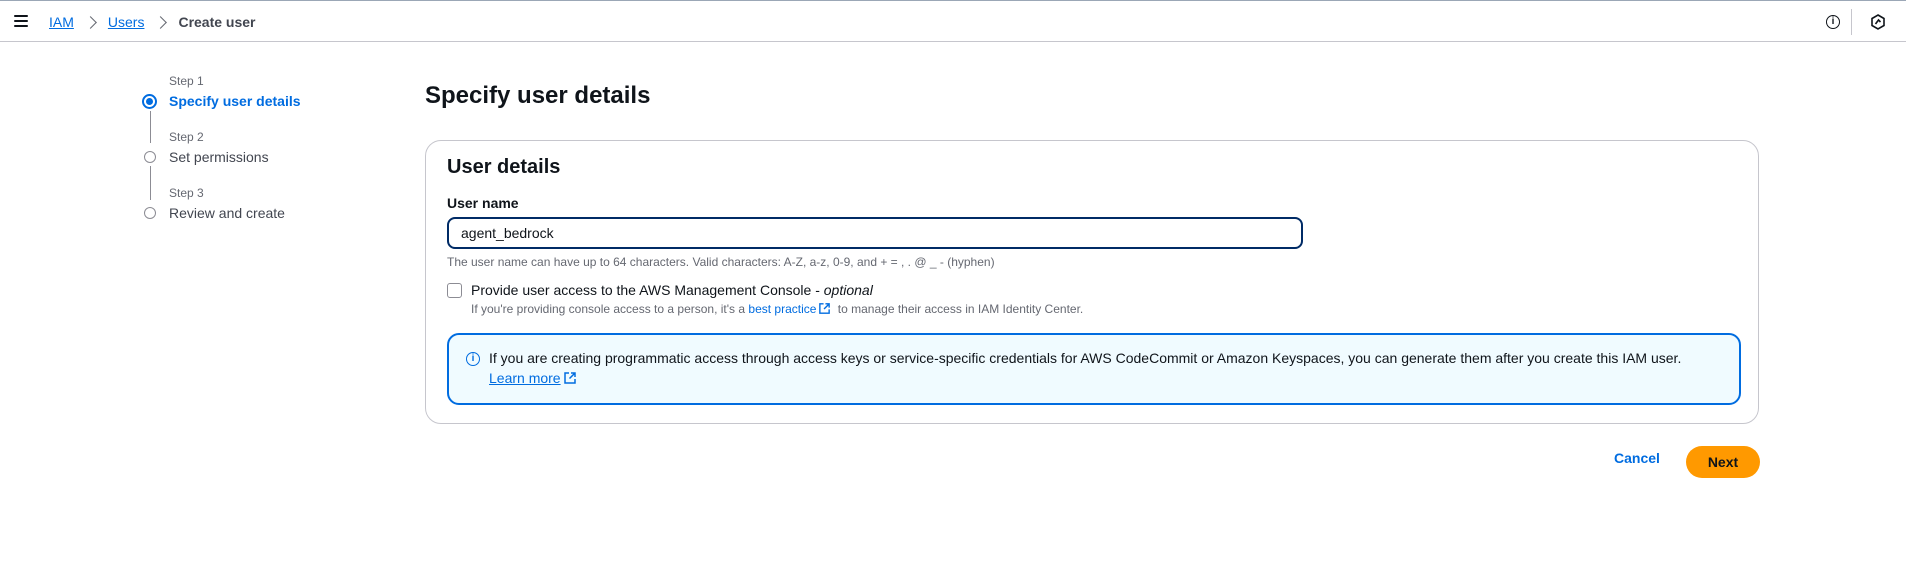 The image size is (1906, 568). I want to click on container-title: User details, so click(504, 167).